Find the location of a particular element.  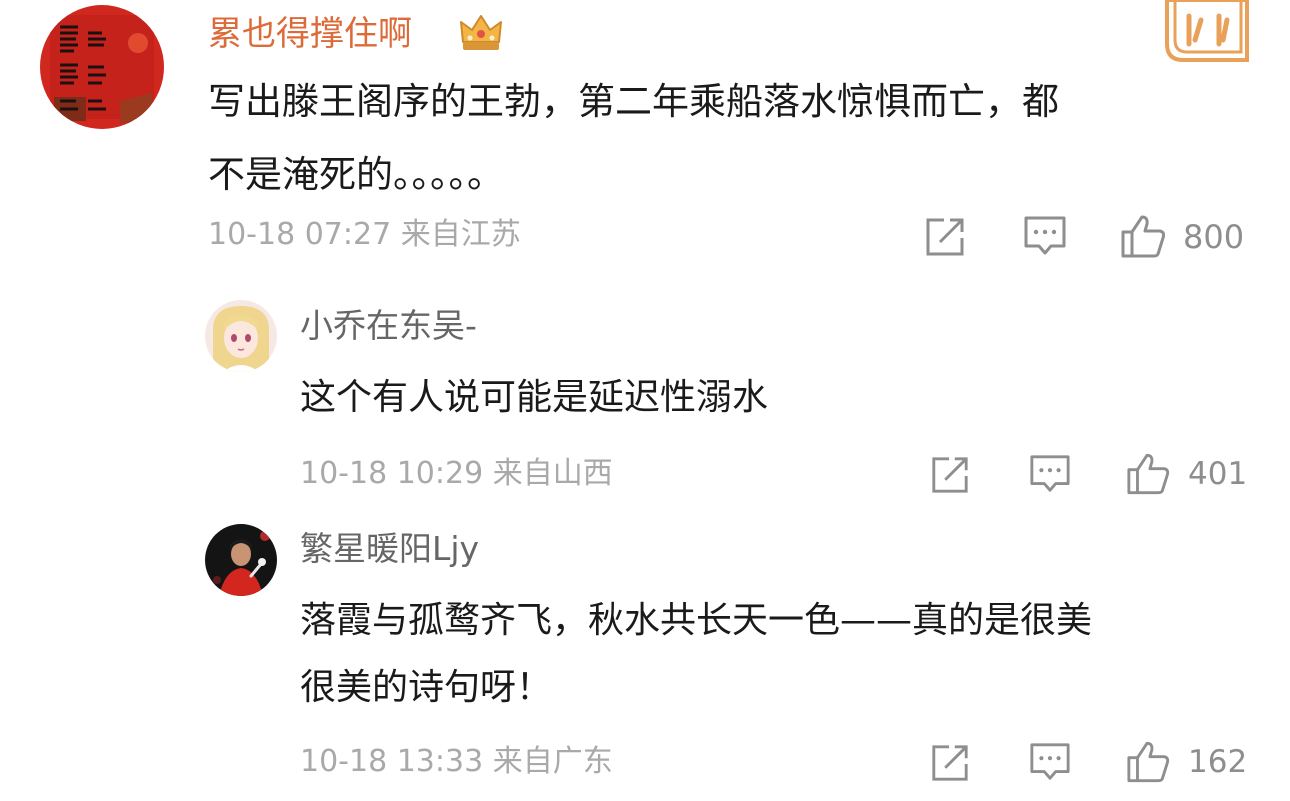

like-count: 162 is located at coordinates (1218, 762).